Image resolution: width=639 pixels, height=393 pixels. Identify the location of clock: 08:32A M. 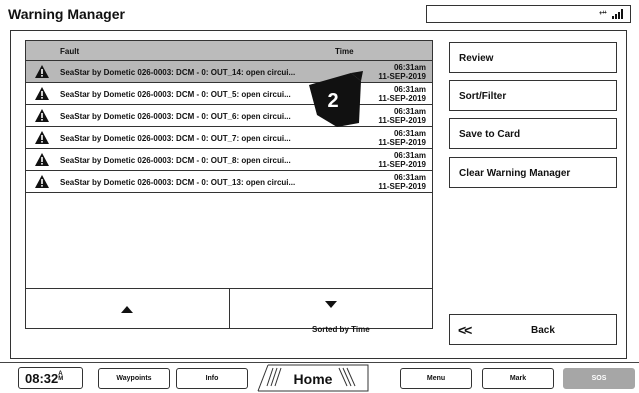
(50, 378).